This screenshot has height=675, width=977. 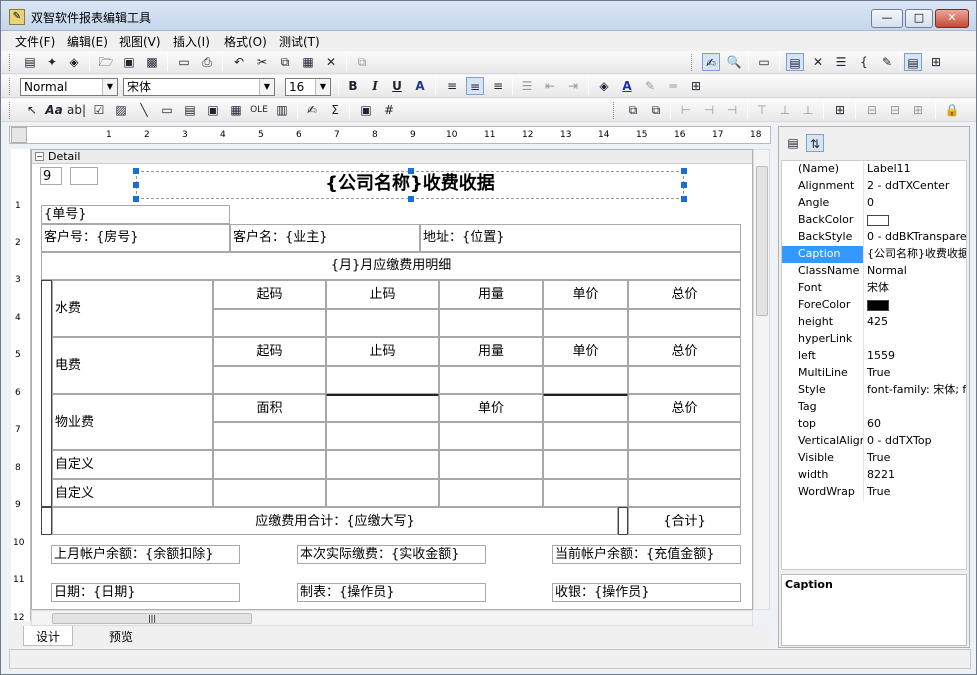 What do you see at coordinates (199, 87) in the screenshot?
I see `font-select: 宋体 ▼` at bounding box center [199, 87].